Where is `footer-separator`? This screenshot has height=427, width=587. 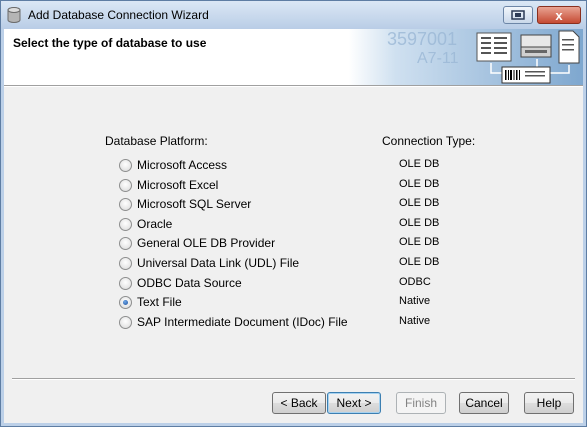 footer-separator is located at coordinates (293, 379).